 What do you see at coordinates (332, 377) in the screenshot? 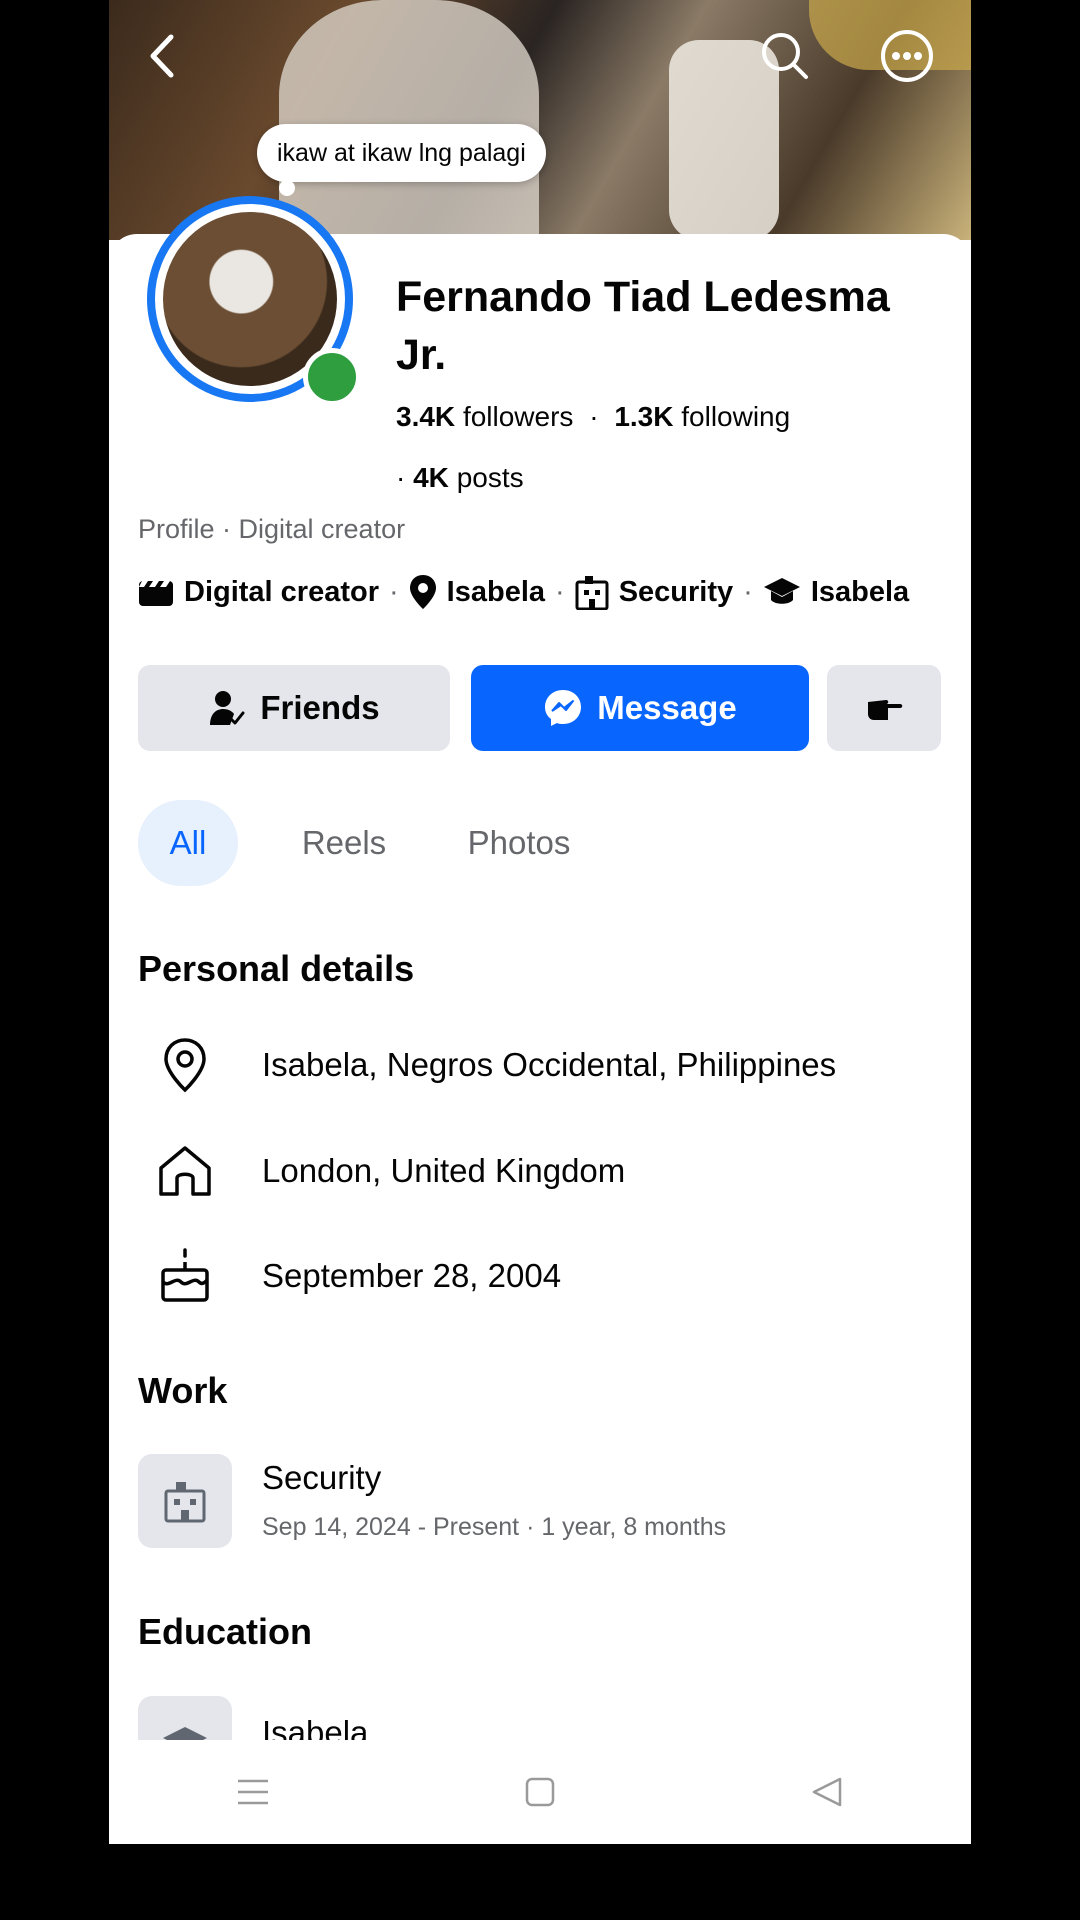
I see `online-indicator` at bounding box center [332, 377].